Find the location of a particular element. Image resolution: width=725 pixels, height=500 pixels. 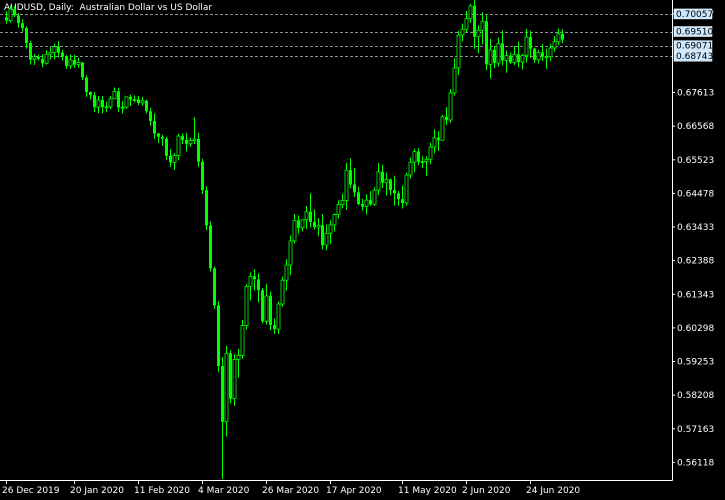

y-tick-label: 0.59253 is located at coordinates (695, 363).